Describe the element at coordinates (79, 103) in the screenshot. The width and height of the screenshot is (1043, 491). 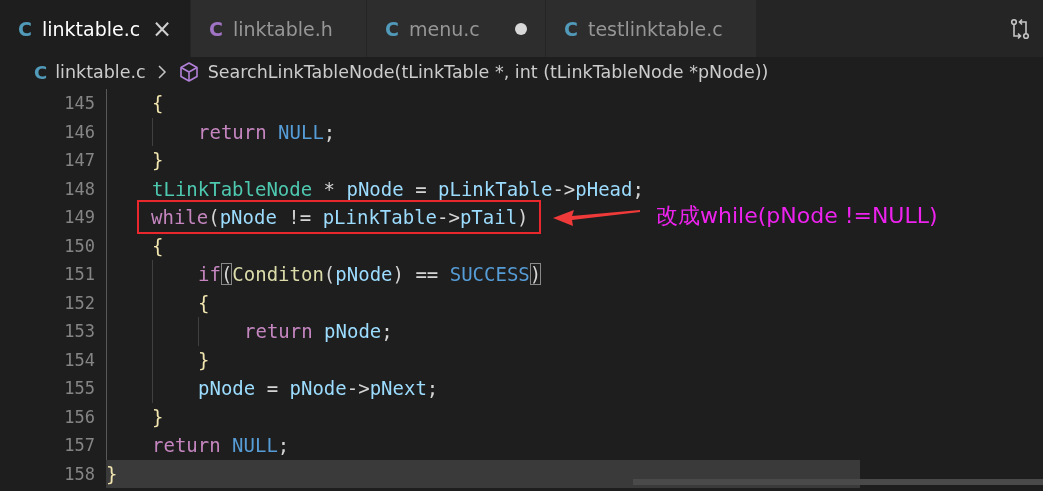
I see `line-number: 145` at that location.